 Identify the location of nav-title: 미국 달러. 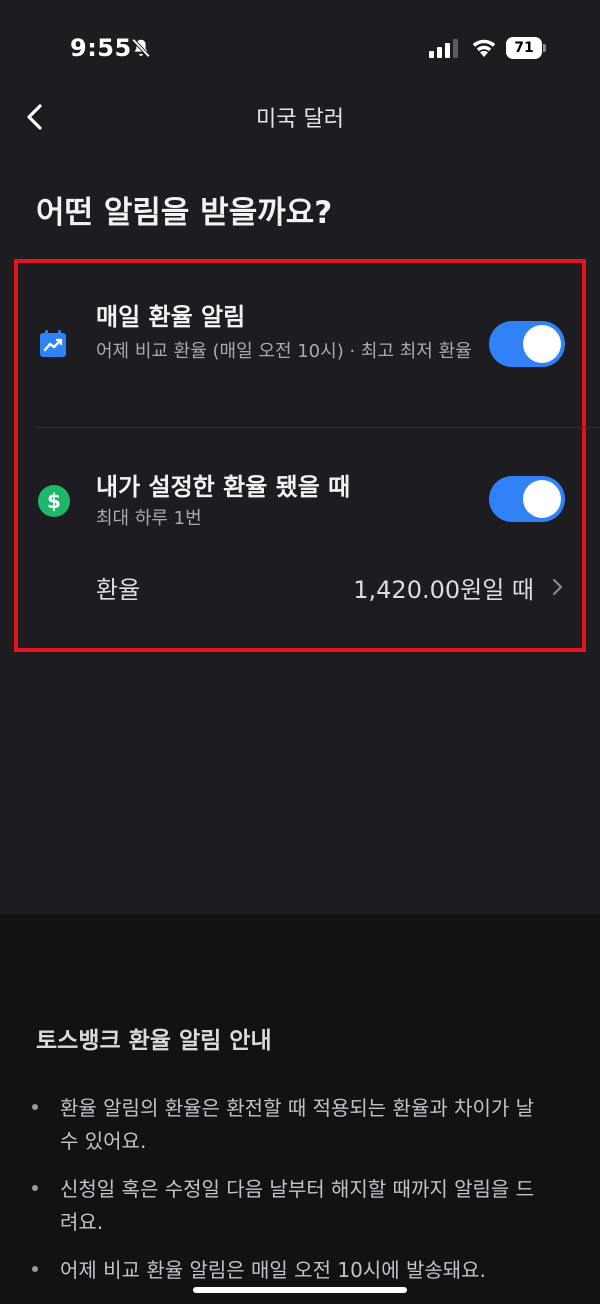
(300, 119).